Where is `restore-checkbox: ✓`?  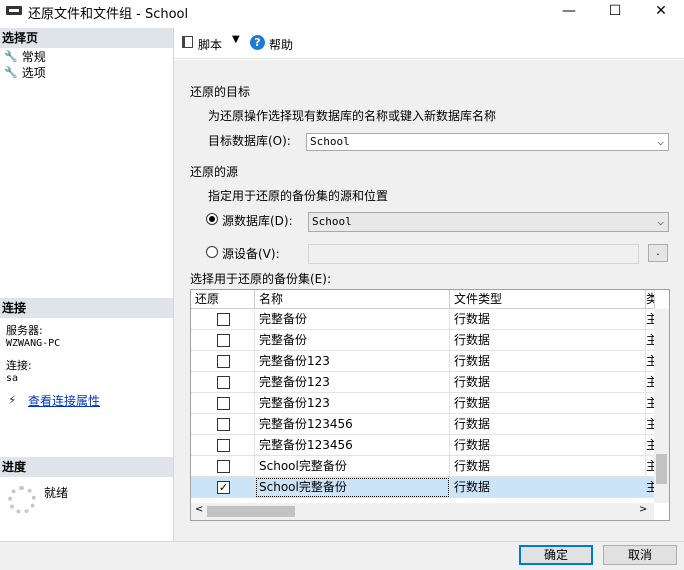 restore-checkbox: ✓ is located at coordinates (223, 487).